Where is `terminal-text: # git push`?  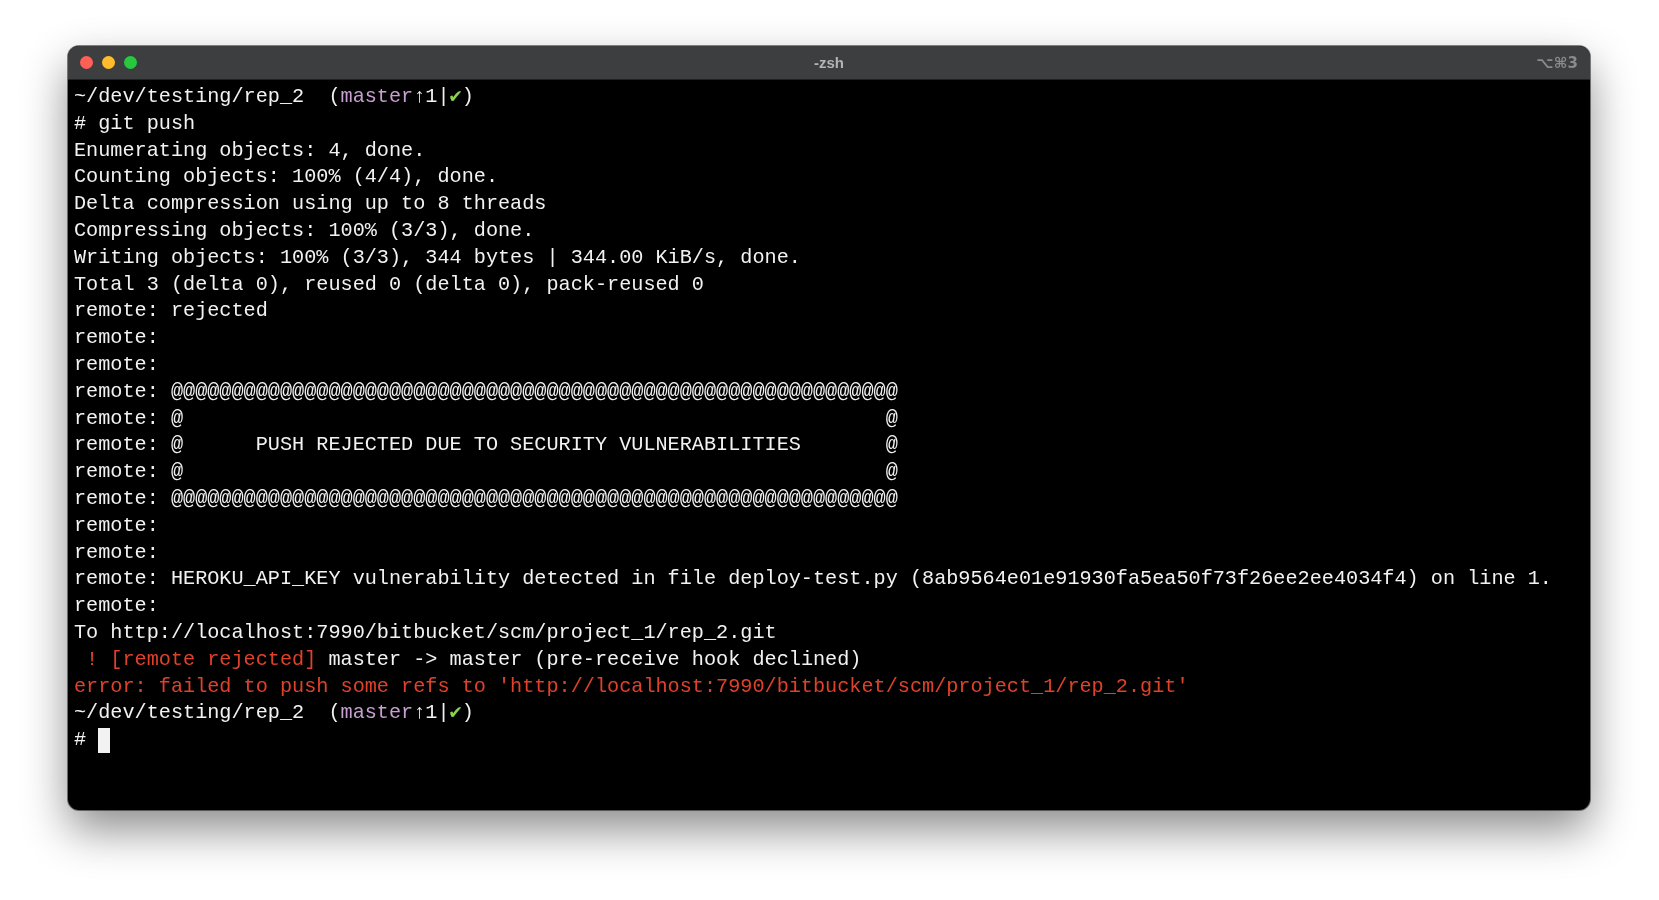 terminal-text: # git push is located at coordinates (135, 123).